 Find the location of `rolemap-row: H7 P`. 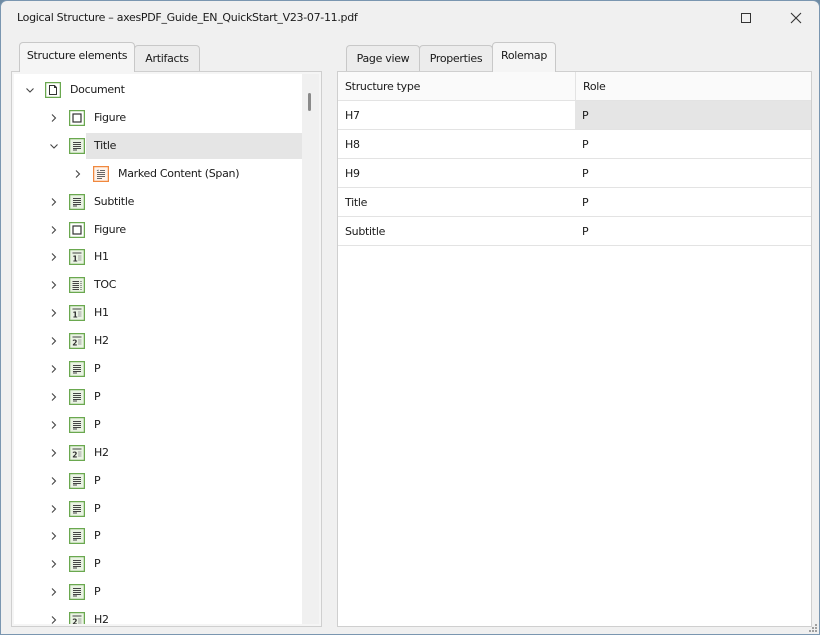

rolemap-row: H7 P is located at coordinates (574, 115).